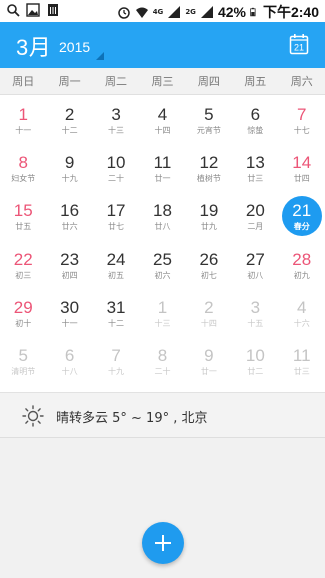  Describe the element at coordinates (208, 371) in the screenshot. I see `lunar-date: 廿一` at that location.